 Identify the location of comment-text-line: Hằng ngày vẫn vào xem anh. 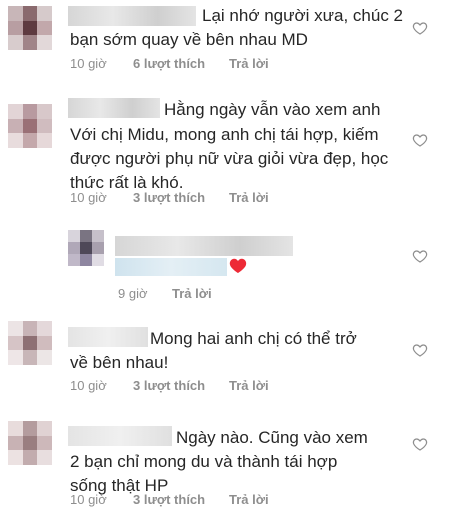
(272, 109).